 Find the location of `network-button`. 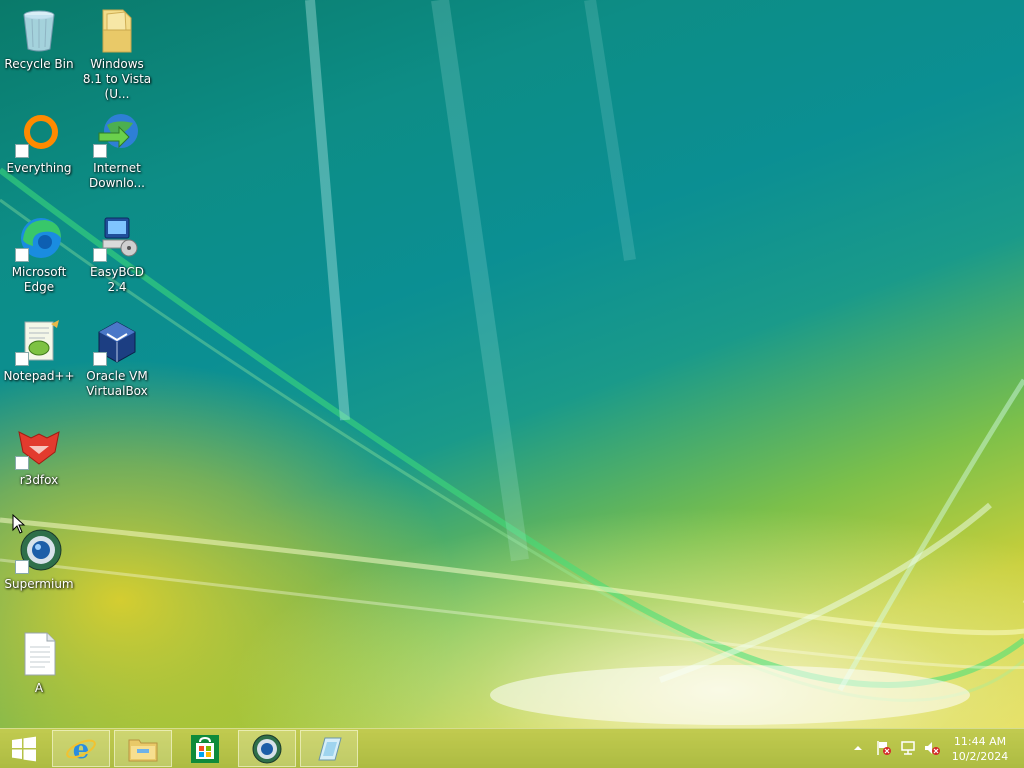

network-button is located at coordinates (908, 748).